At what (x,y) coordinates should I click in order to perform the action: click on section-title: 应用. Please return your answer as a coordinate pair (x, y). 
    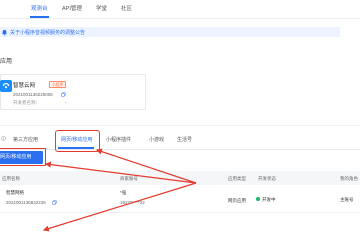
    Looking at the image, I should click on (6, 62).